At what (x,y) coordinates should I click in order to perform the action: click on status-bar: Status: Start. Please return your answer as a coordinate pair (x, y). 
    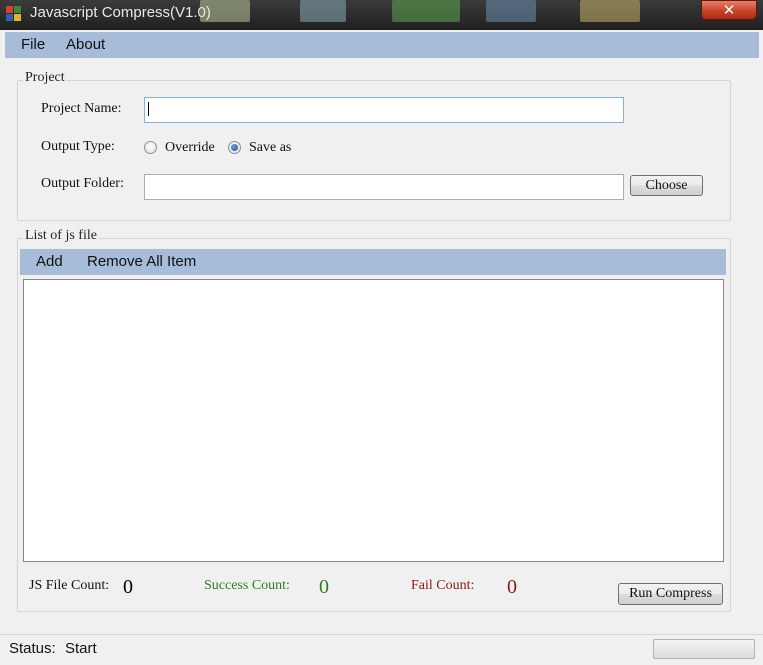
    Looking at the image, I should click on (381, 649).